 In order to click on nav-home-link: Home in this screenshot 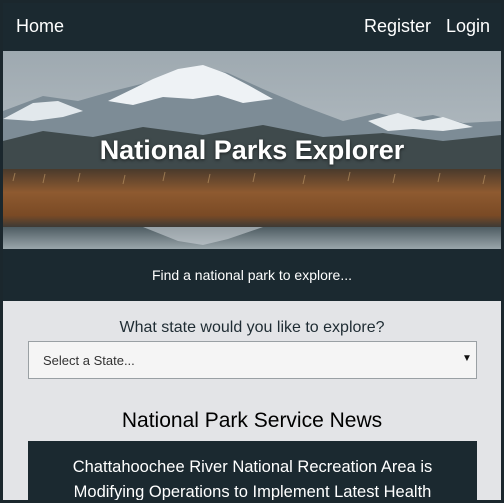, I will do `click(40, 26)`.